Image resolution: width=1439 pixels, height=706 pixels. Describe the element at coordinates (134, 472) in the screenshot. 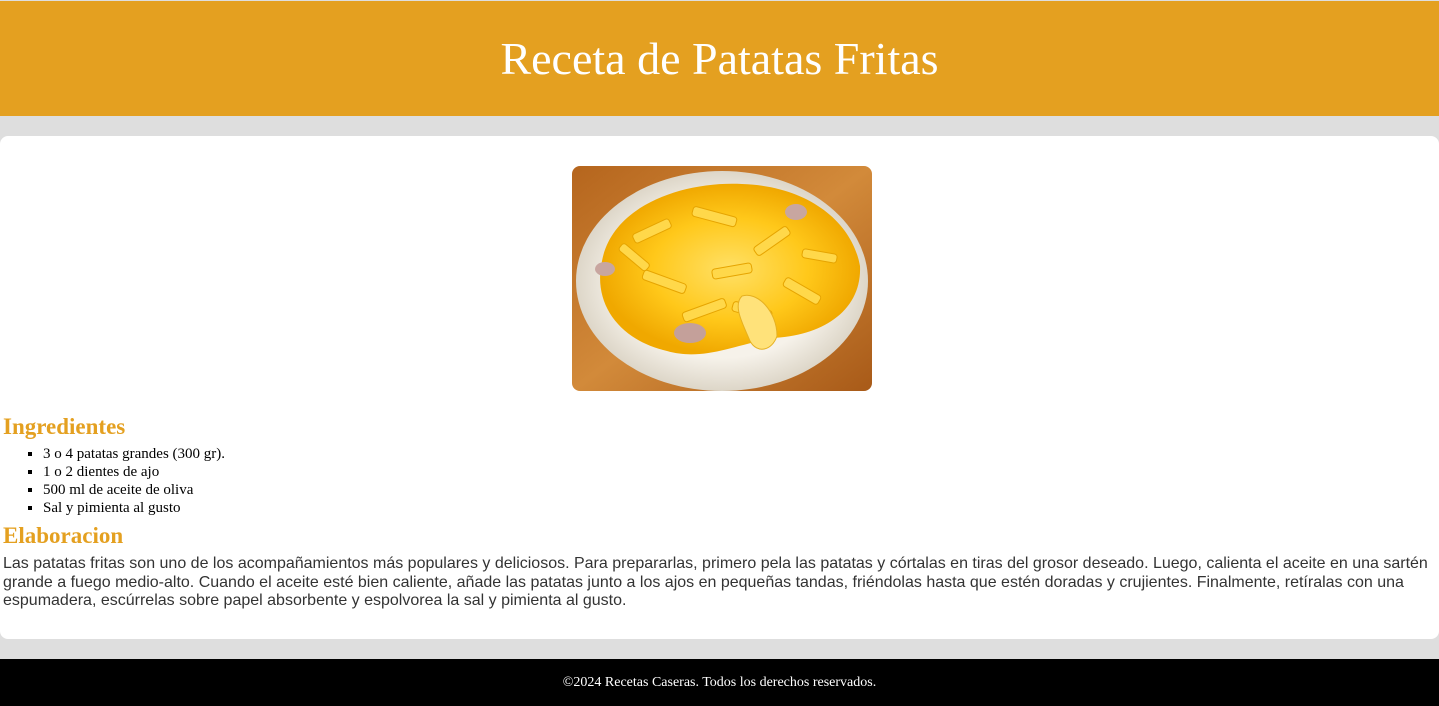

I see `ingredient-item: 1 o 2 dientes de ajo` at that location.